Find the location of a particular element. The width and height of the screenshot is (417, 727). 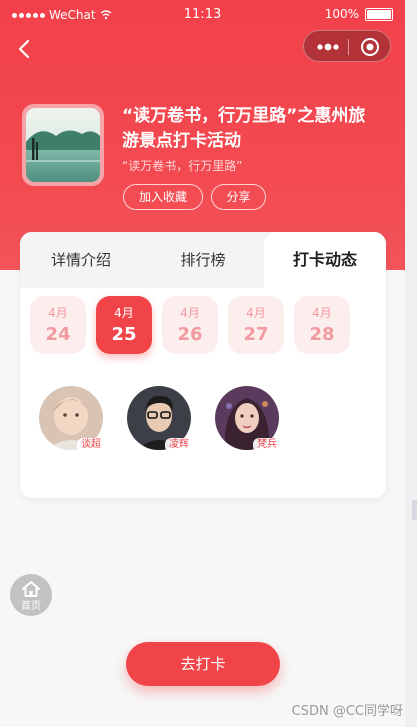

date-day: 25 is located at coordinates (124, 334).